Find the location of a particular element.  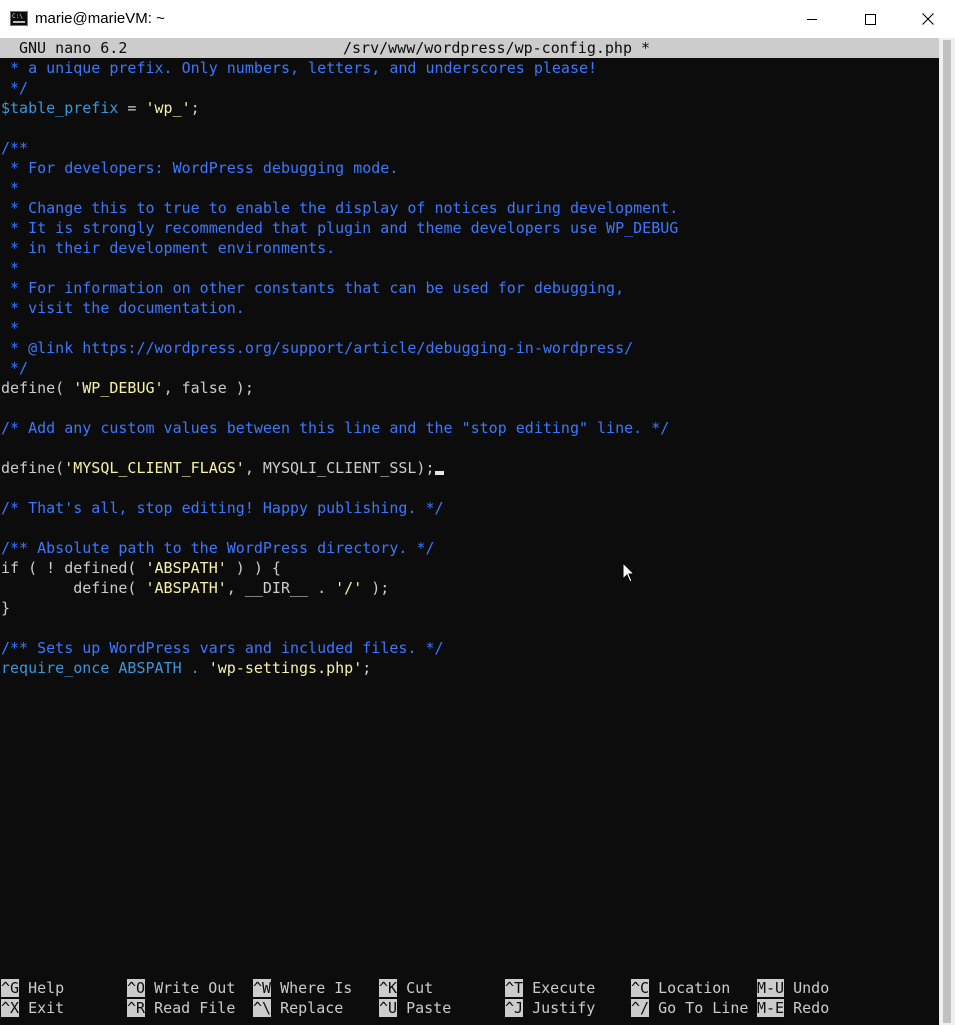

vertical-scrollbar is located at coordinates (947, 531).